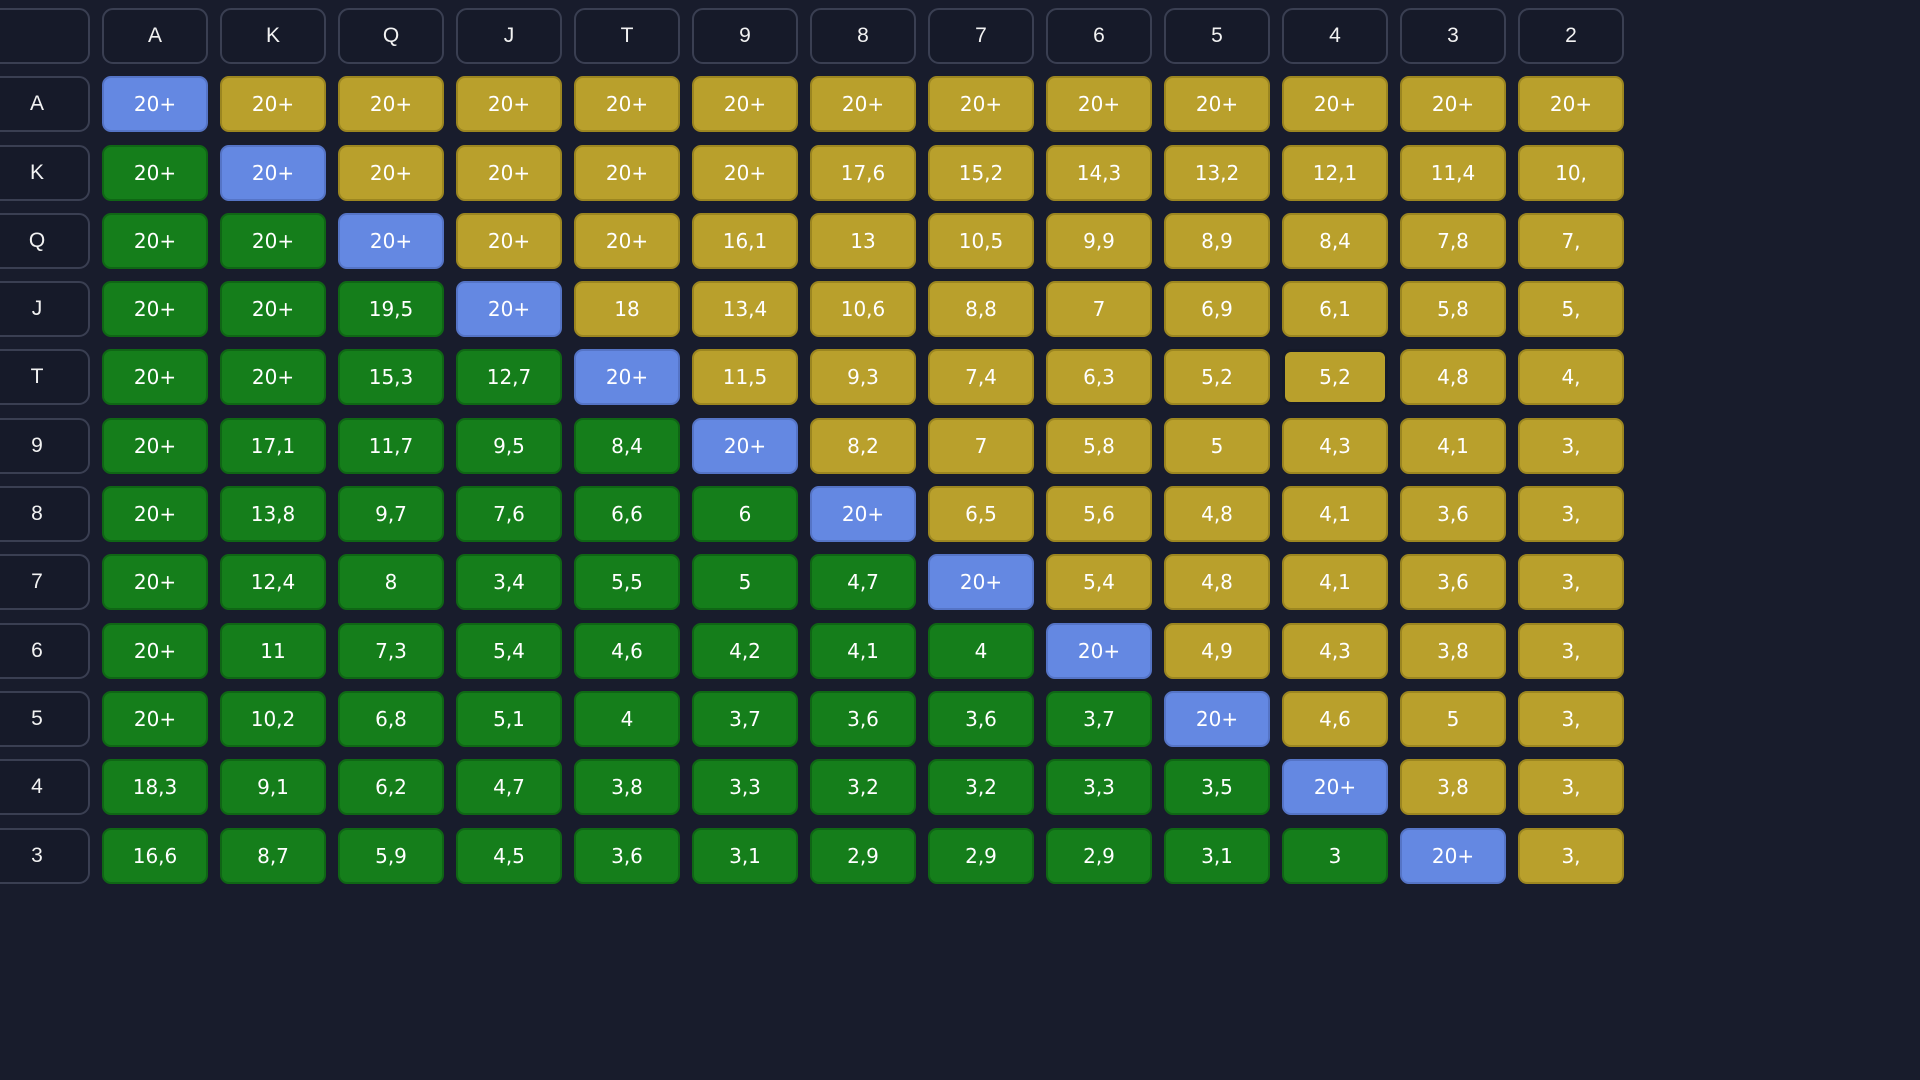 The height and width of the screenshot is (1080, 1920). What do you see at coordinates (627, 650) in the screenshot?
I see `hand-cell-6to: 4,6` at bounding box center [627, 650].